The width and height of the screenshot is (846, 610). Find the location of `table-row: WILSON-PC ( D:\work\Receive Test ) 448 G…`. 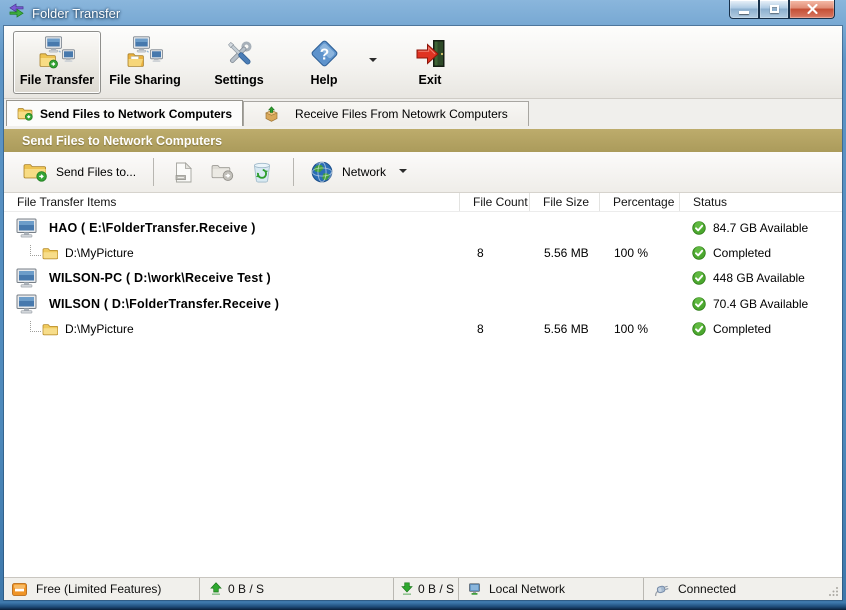

table-row: WILSON-PC ( D:\work\Receive Test ) 448 G… is located at coordinates (423, 278).